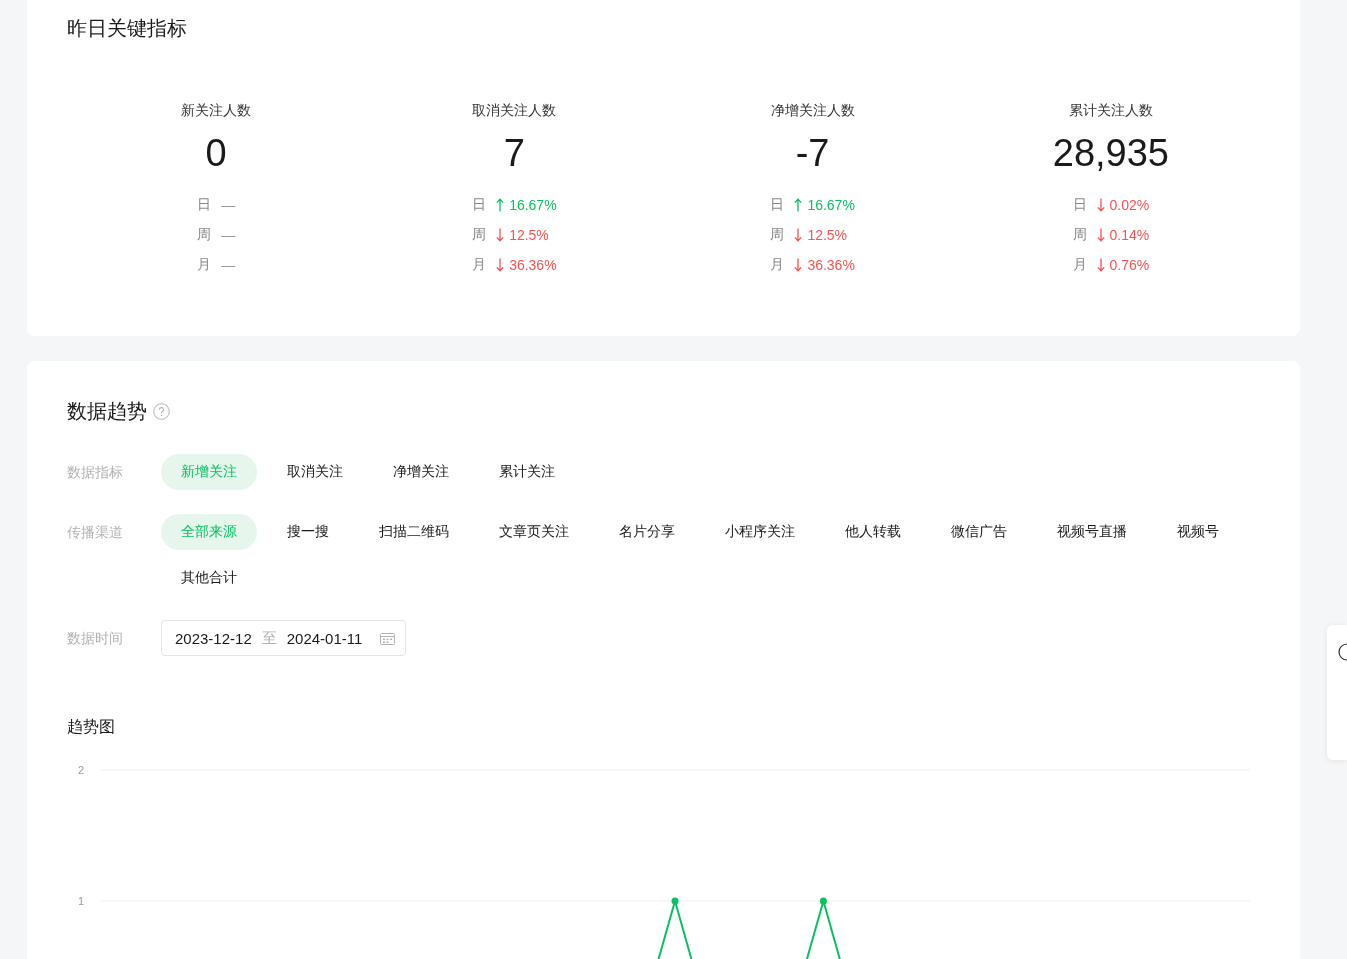 This screenshot has width=1347, height=959. What do you see at coordinates (1092, 532) in the screenshot?
I see `filter-option: 视频号直播` at bounding box center [1092, 532].